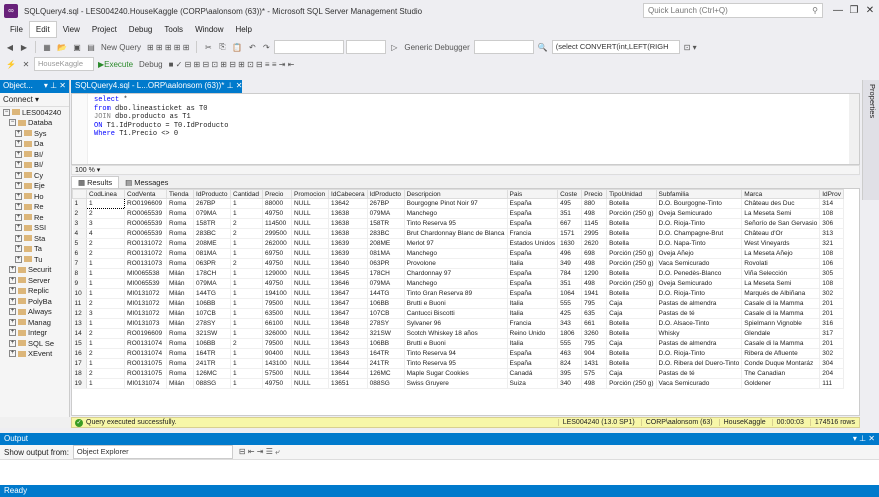 This screenshot has width=879, height=497. What do you see at coordinates (854, 129) in the screenshot?
I see `editor-vscroll` at bounding box center [854, 129].